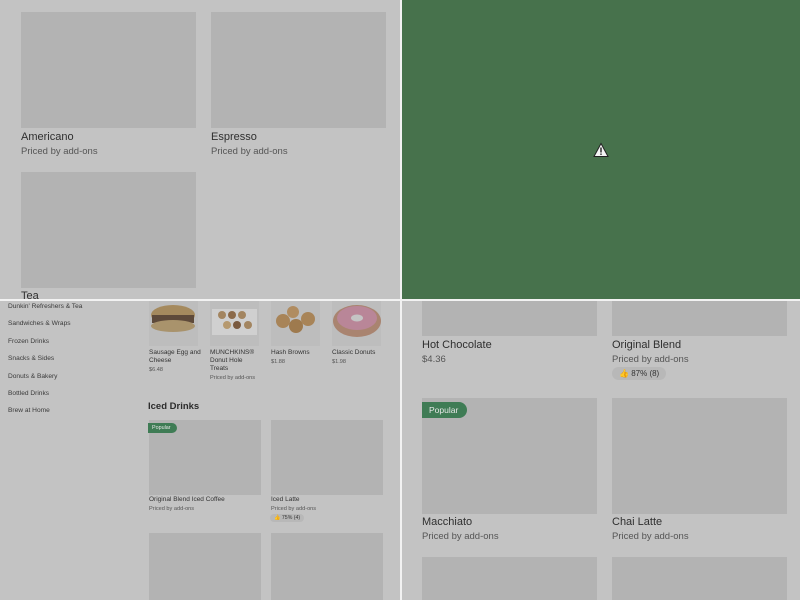 This screenshot has height=600, width=800. What do you see at coordinates (509, 318) in the screenshot?
I see `hot-chocolate-image` at bounding box center [509, 318].